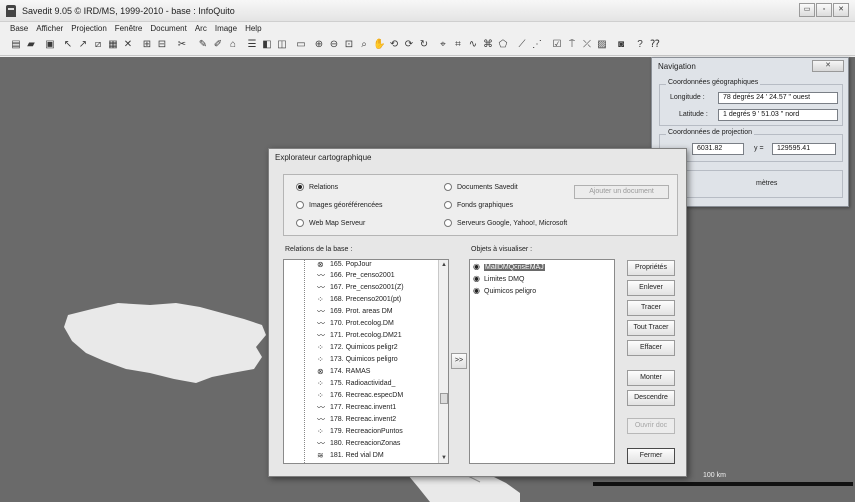 The image size is (855, 502). I want to click on legend-icon: ▭, so click(301, 45).